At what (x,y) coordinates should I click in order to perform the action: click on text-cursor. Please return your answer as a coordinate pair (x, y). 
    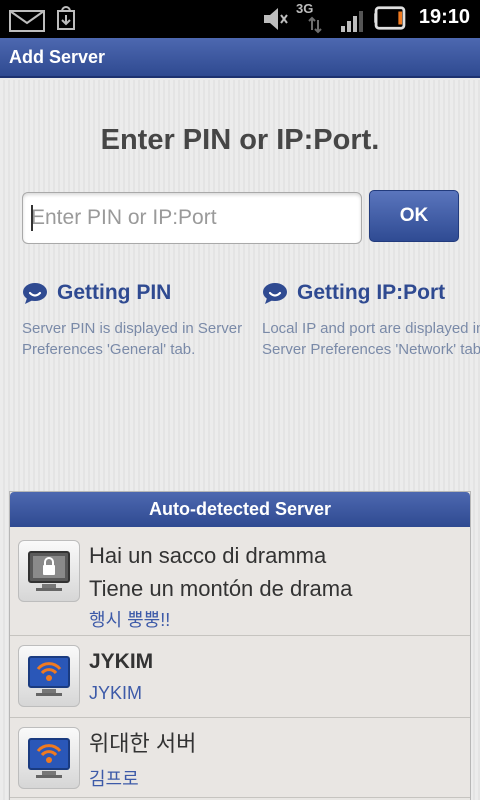
    Looking at the image, I should click on (32, 218).